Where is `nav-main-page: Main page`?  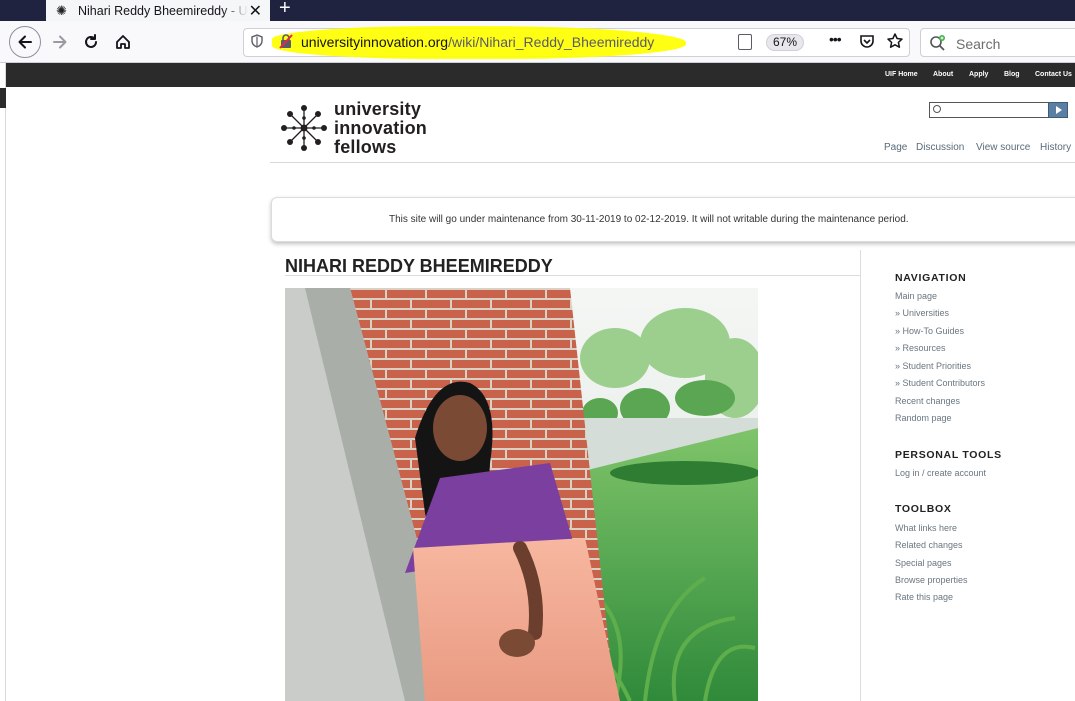
nav-main-page: Main page is located at coordinates (916, 296).